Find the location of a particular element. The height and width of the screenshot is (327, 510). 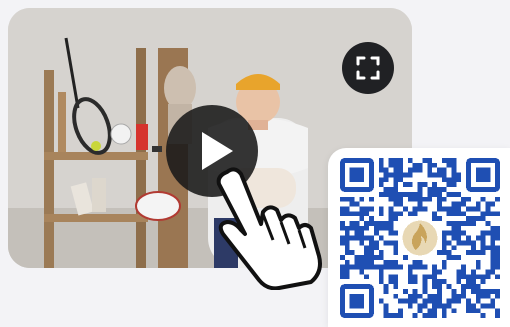

play-icon is located at coordinates (217, 151).